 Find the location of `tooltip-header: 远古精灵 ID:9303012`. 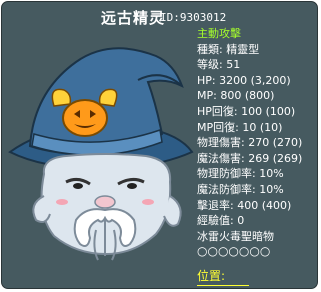

tooltip-header: 远古精灵 ID:9303012 is located at coordinates (159, 18).